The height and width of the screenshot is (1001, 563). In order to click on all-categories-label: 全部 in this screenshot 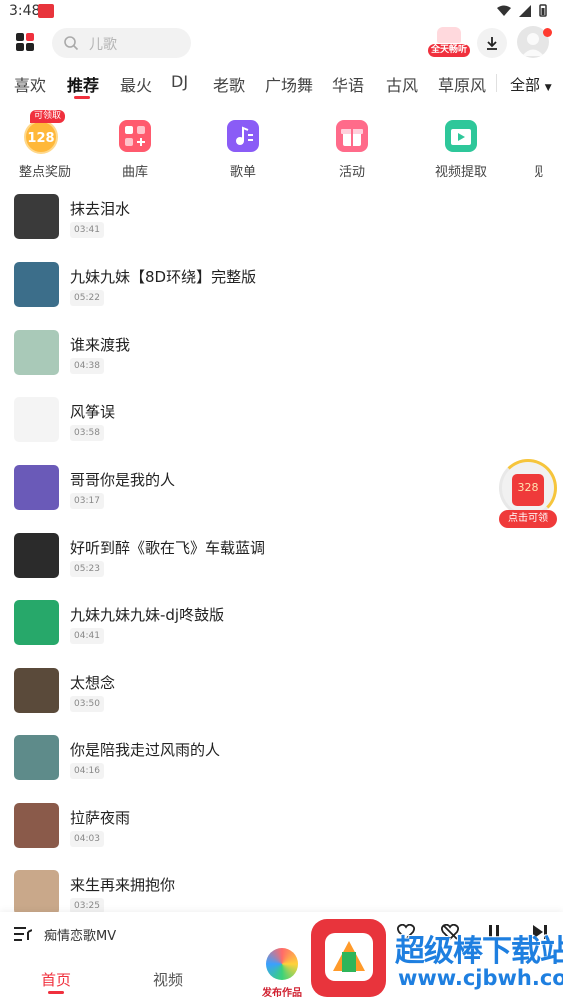, I will do `click(525, 85)`.